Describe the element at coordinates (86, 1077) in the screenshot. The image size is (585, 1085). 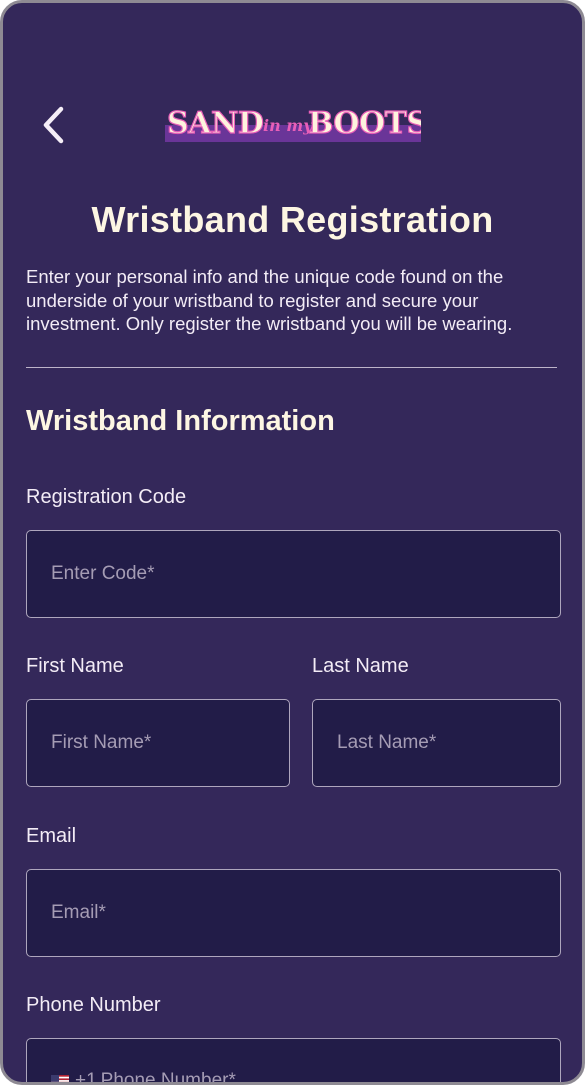
I see `country-code: +1` at that location.